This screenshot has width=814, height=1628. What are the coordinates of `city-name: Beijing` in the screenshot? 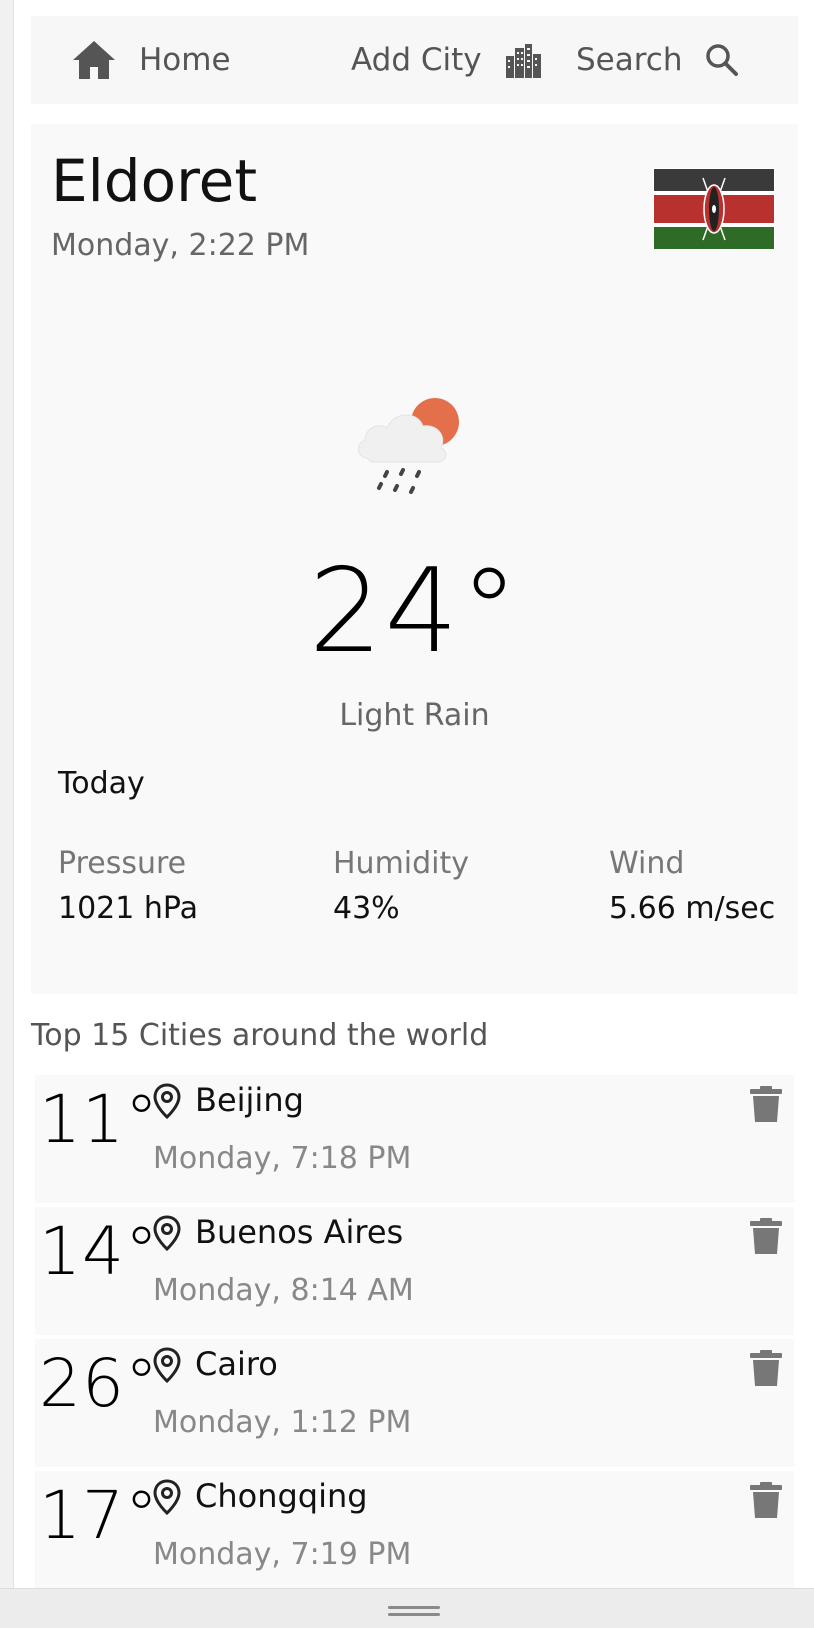 It's located at (249, 1100).